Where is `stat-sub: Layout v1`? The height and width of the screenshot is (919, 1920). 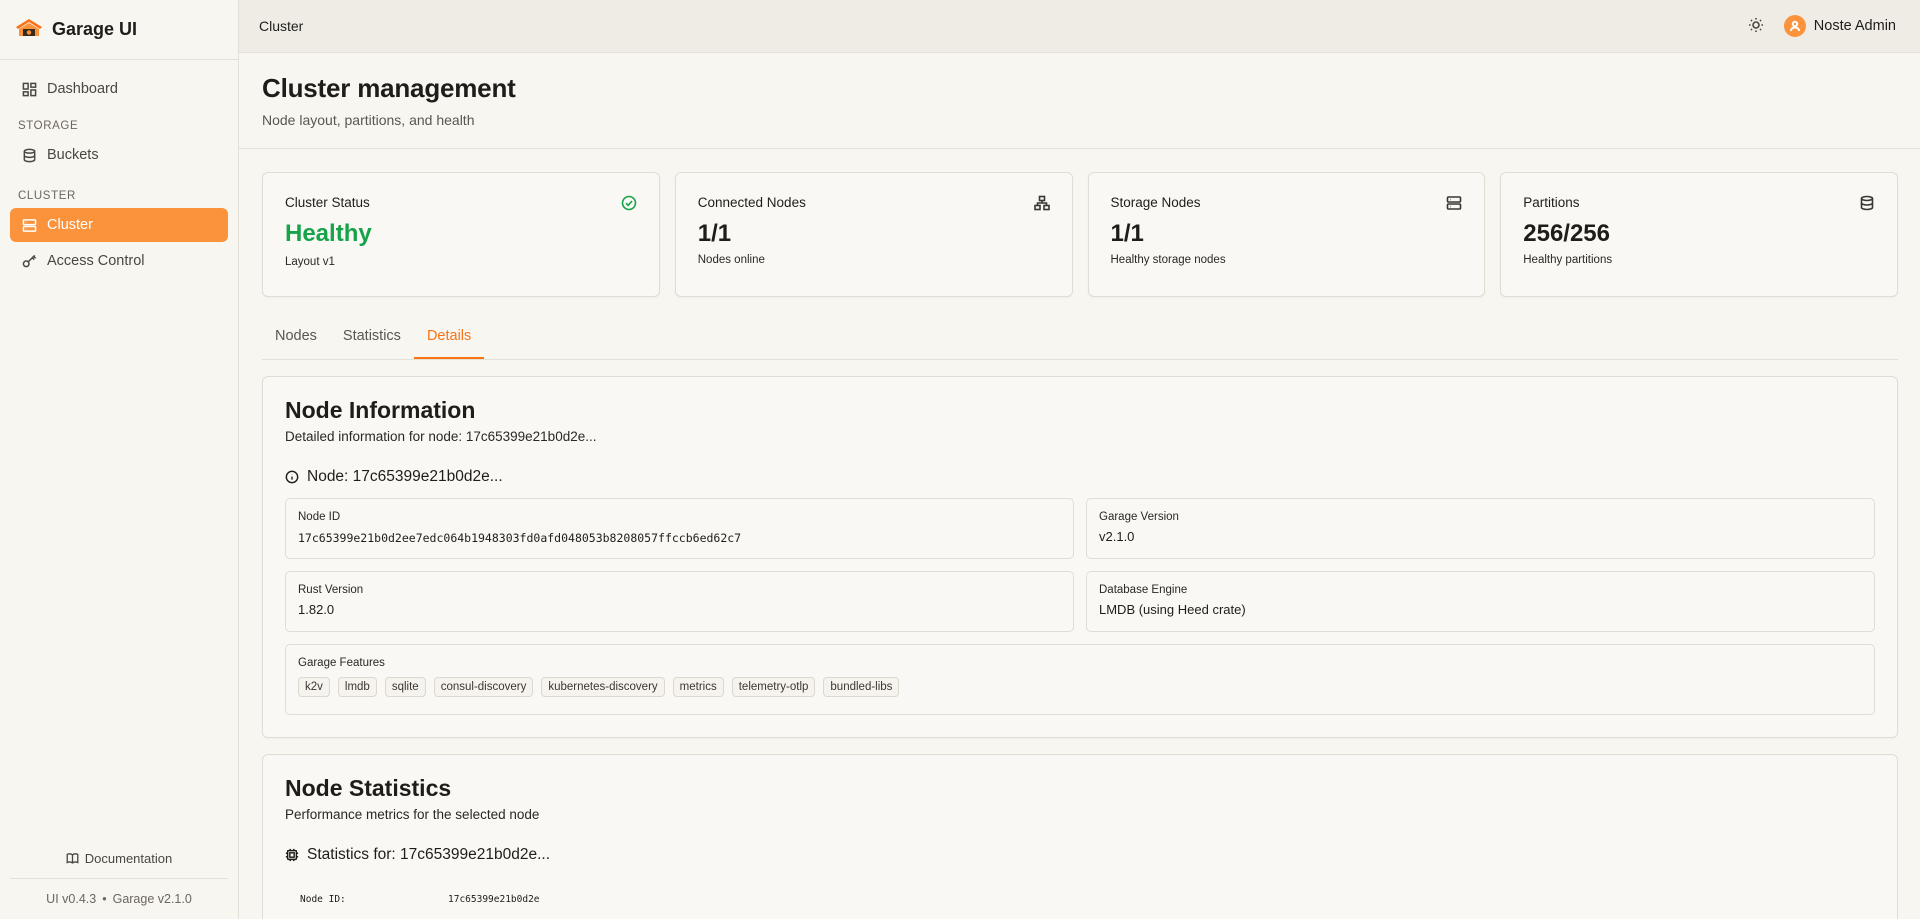
stat-sub: Layout v1 is located at coordinates (310, 262).